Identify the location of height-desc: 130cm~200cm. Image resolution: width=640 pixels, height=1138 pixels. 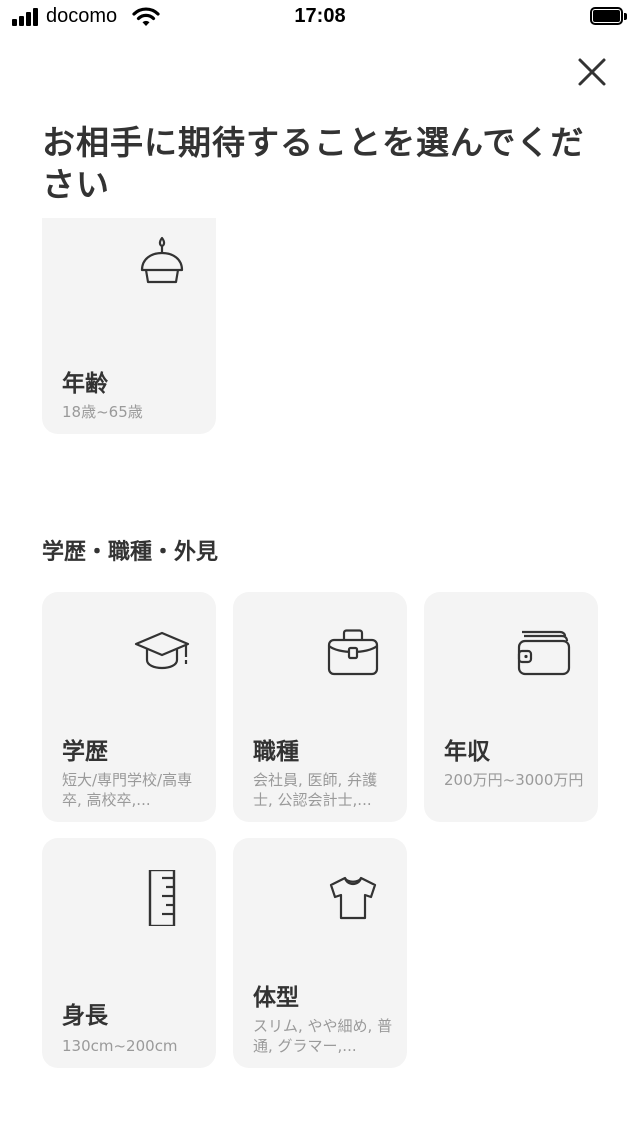
(120, 1046).